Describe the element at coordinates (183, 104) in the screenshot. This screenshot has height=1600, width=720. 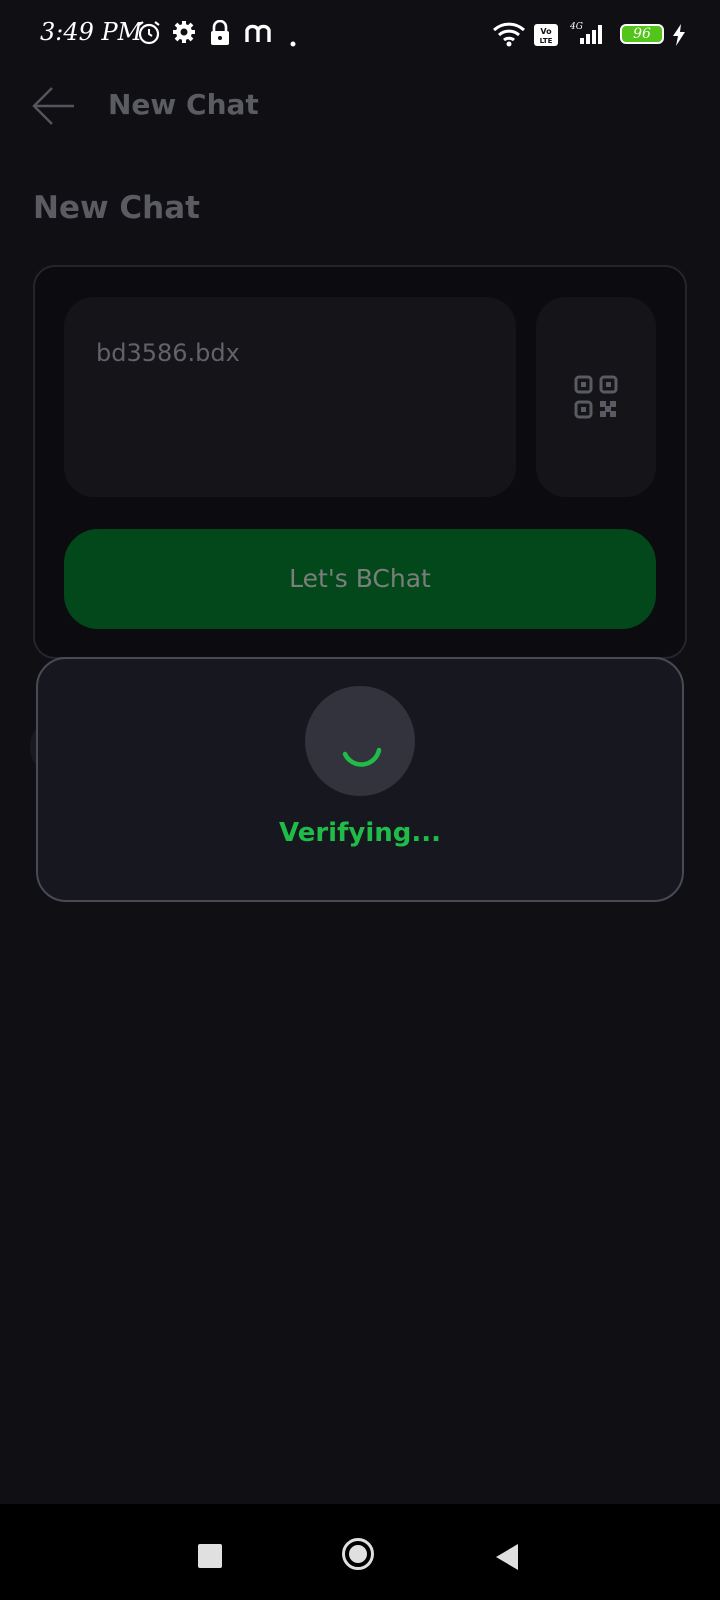
I see `header-title: New Chat` at that location.